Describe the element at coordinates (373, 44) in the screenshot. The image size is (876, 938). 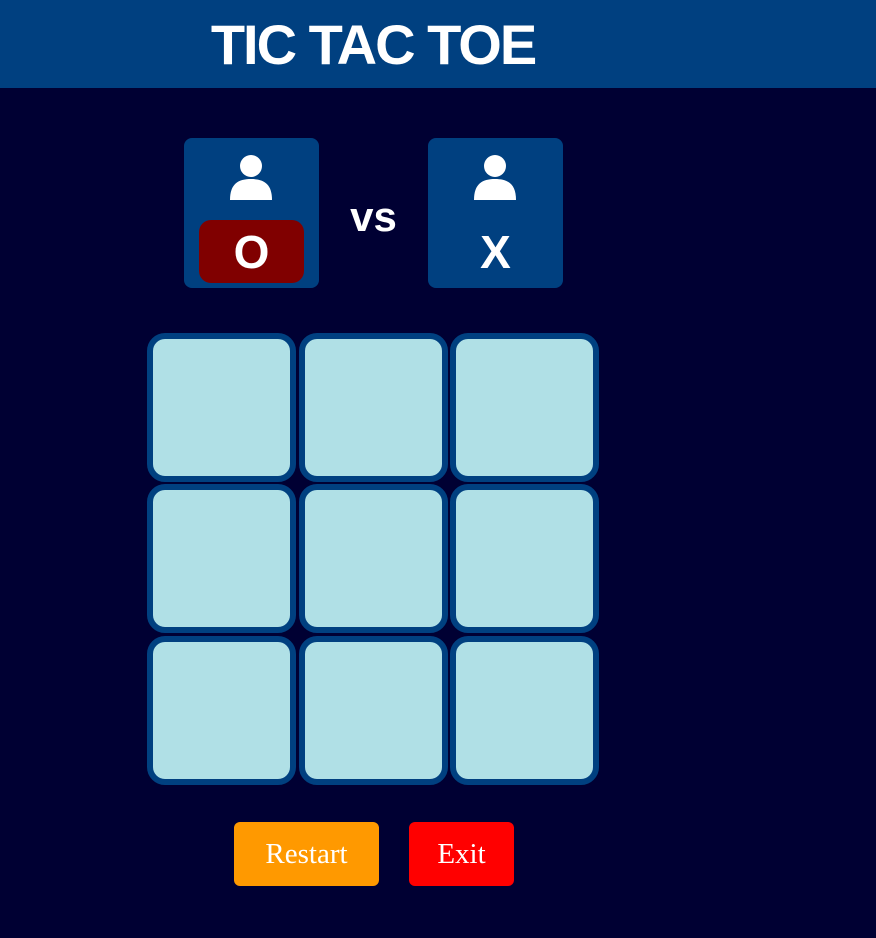
I see `game-title: TIC TAC TOE` at that location.